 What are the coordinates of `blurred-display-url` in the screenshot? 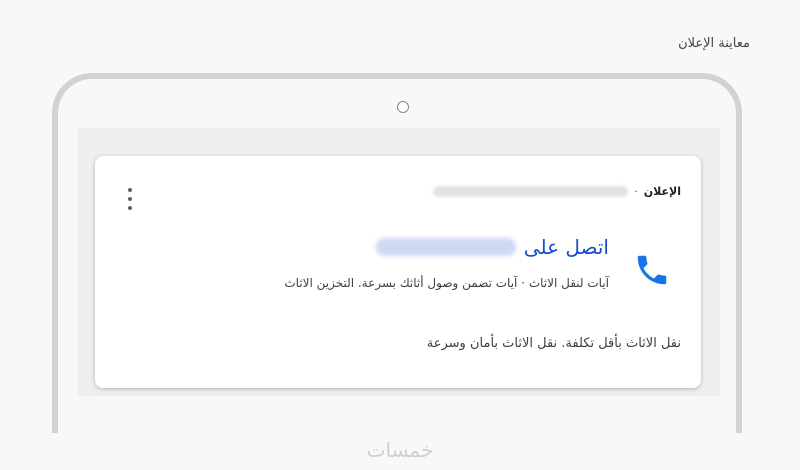 It's located at (531, 191).